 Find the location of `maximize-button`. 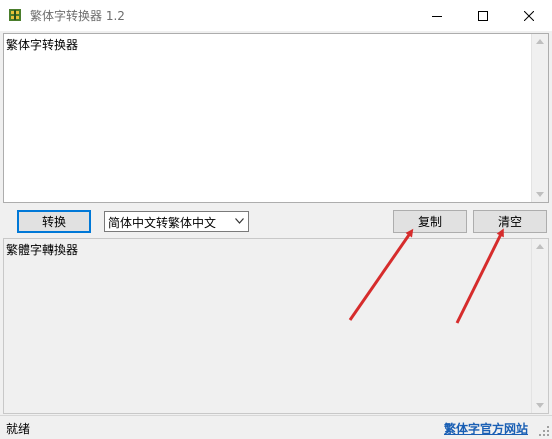

maximize-button is located at coordinates (483, 15).